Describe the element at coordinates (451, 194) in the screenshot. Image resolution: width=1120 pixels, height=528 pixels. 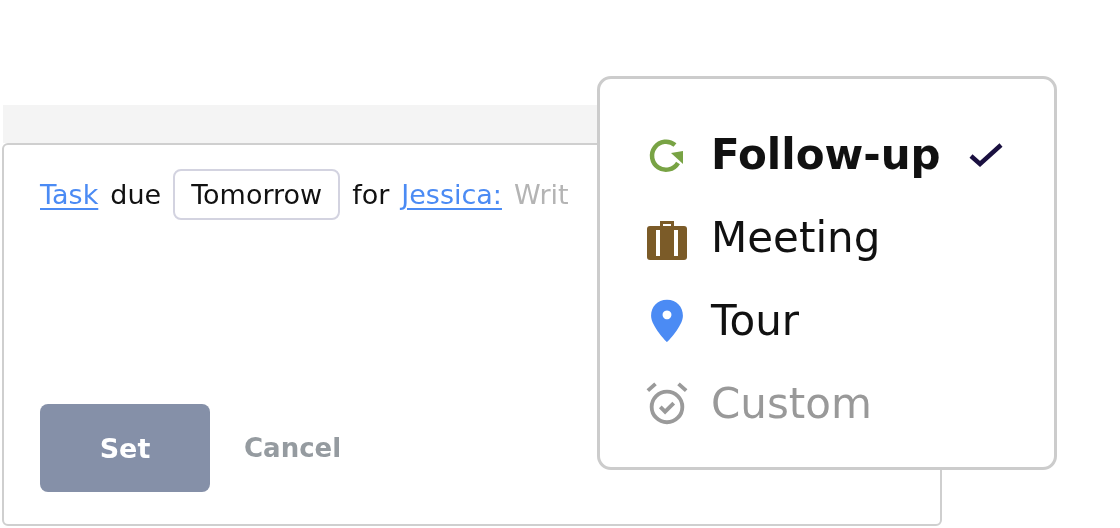
I see `link: Jessica:` at that location.